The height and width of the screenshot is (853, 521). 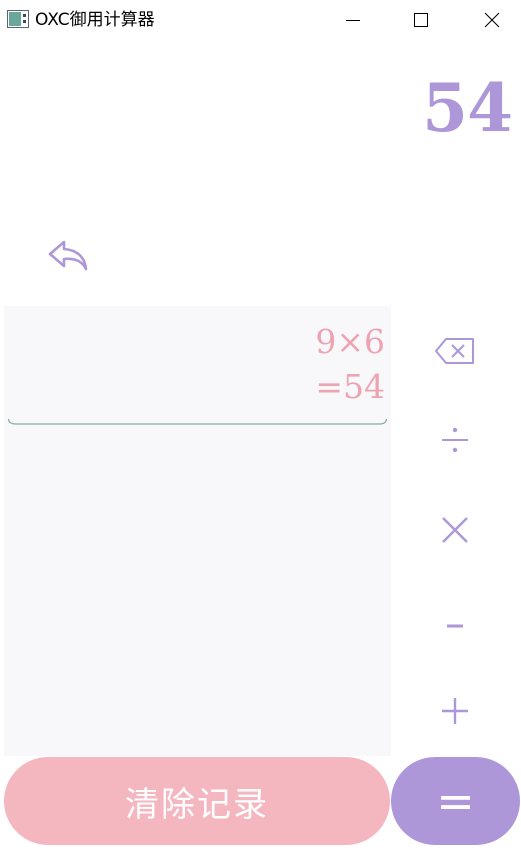 I want to click on clear-history-button: 清除记录, so click(x=197, y=801).